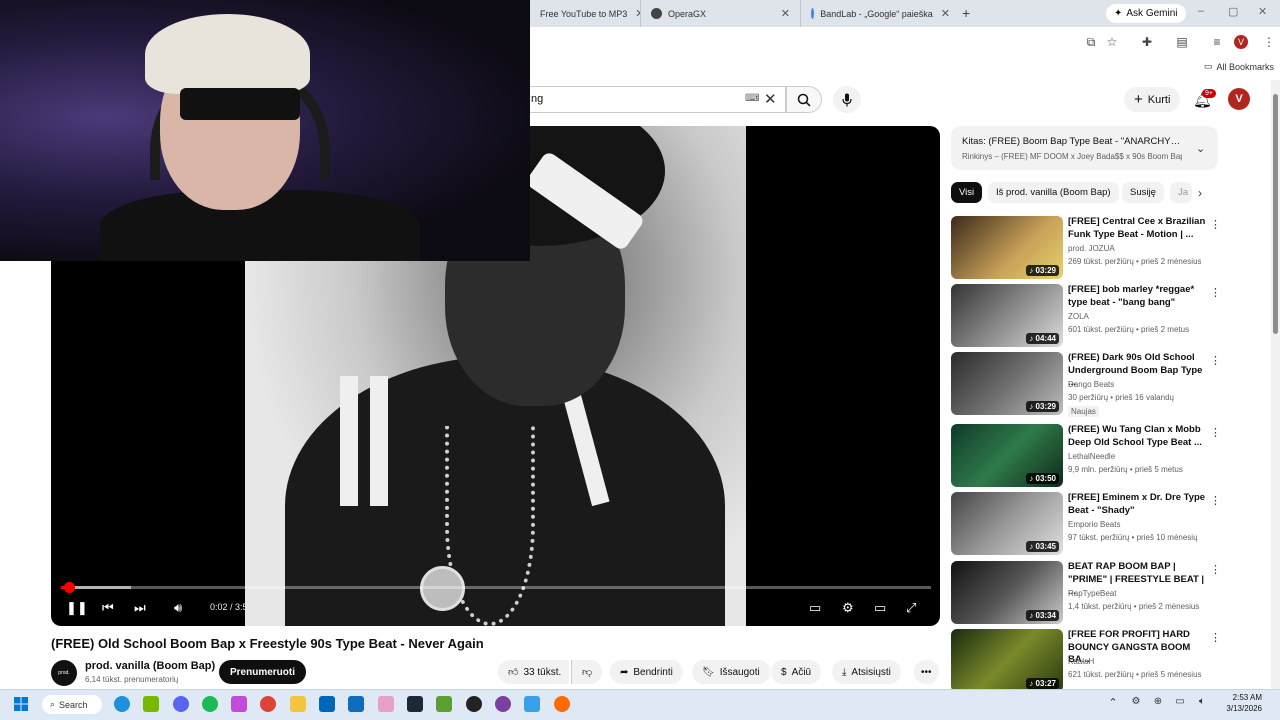  Describe the element at coordinates (444, 704) in the screenshot. I see `minecraft-icon` at that location.